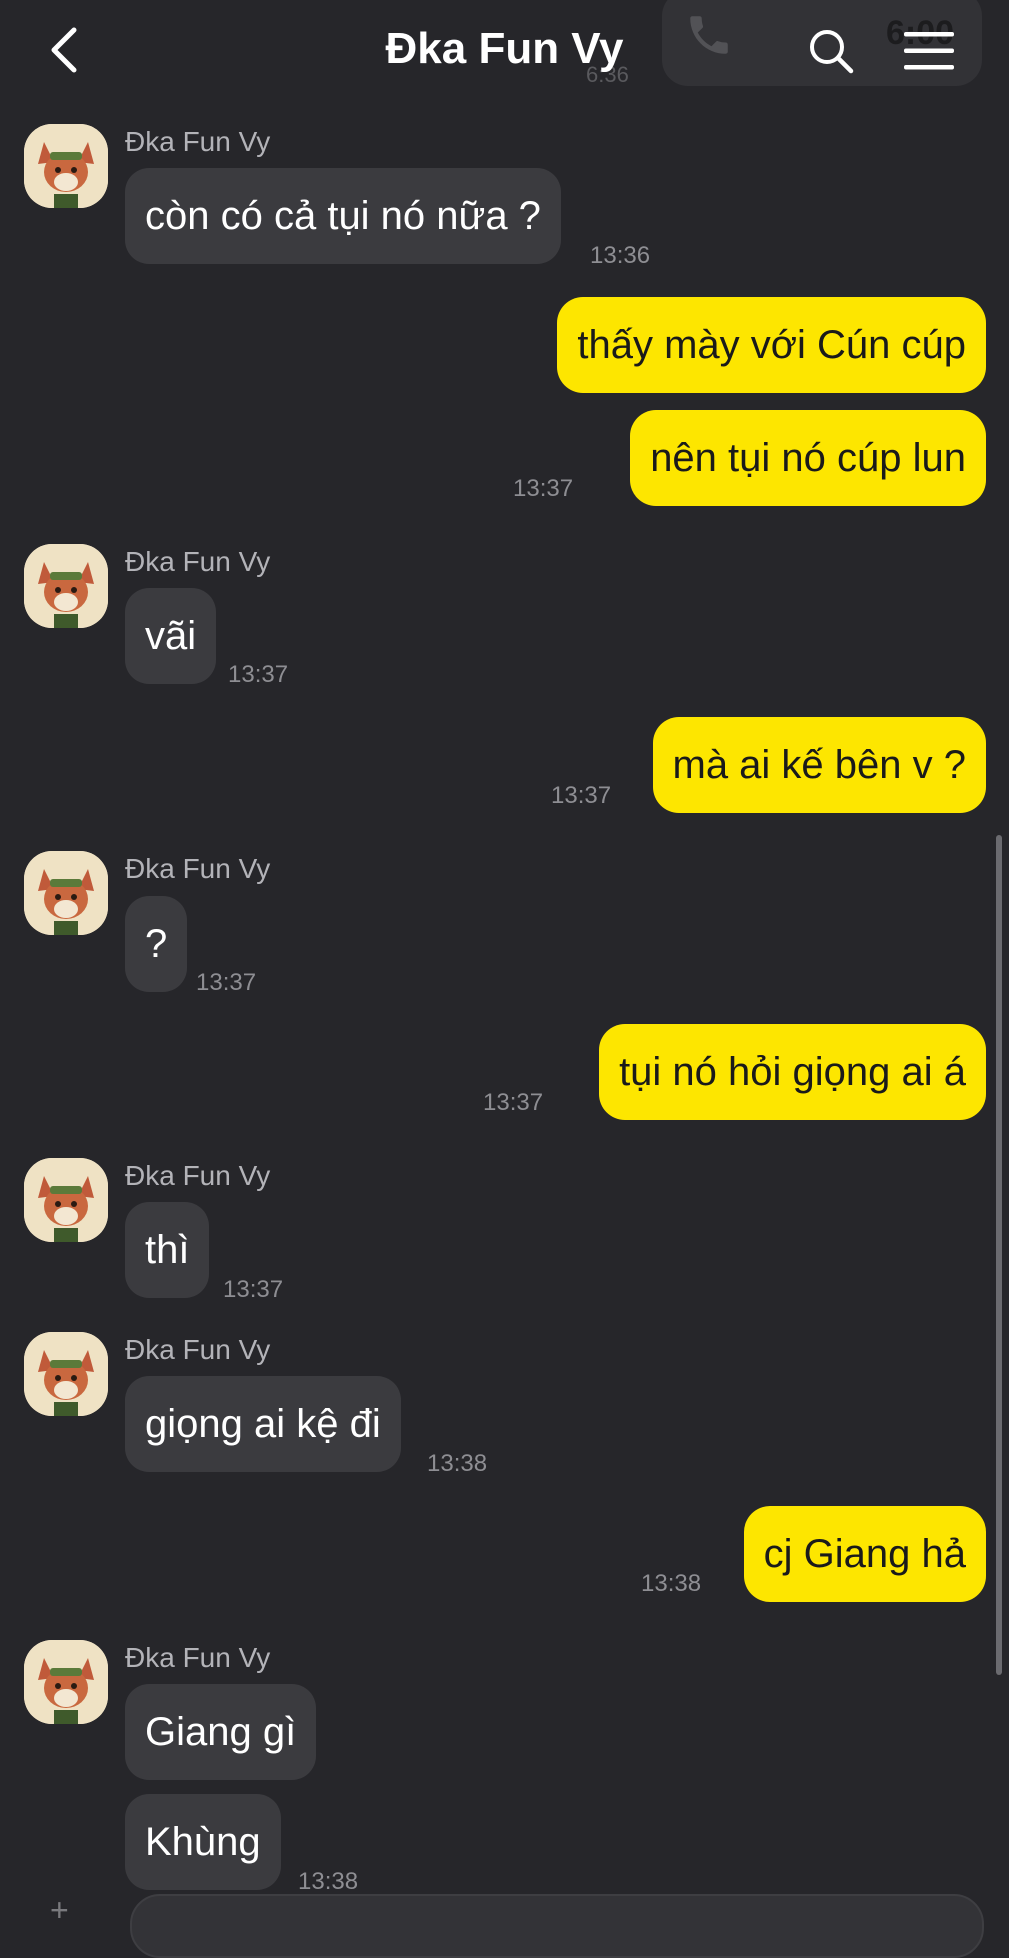 This screenshot has height=1958, width=1009. What do you see at coordinates (999, 1255) in the screenshot?
I see `scrollbar` at bounding box center [999, 1255].